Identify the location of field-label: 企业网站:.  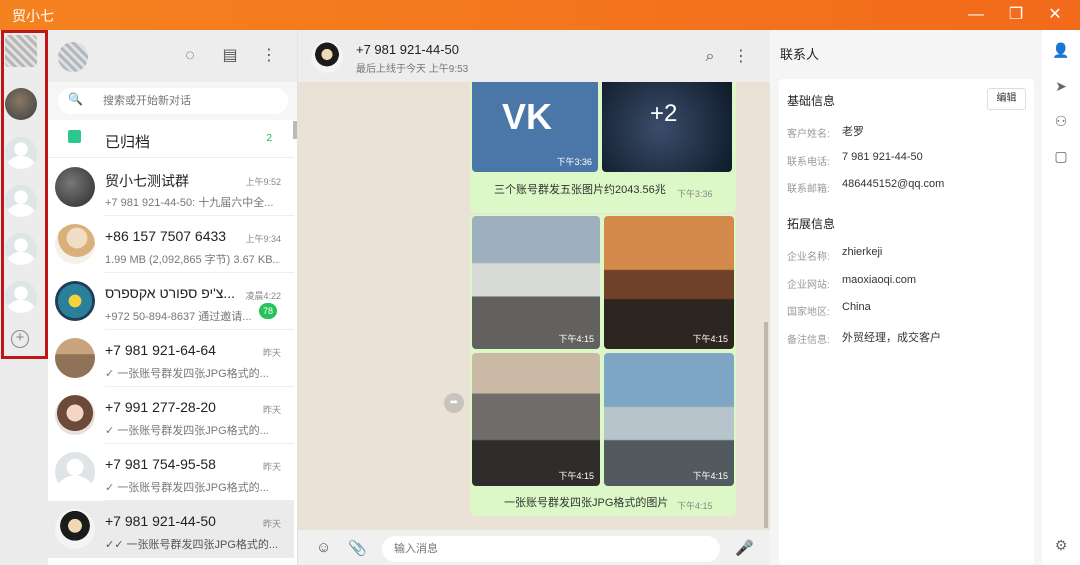
(808, 285).